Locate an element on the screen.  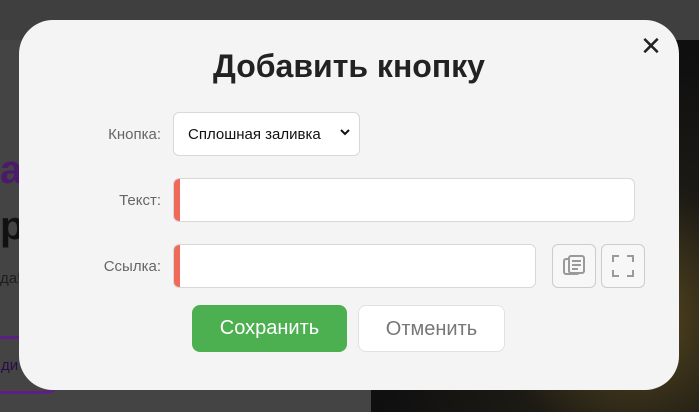
fullscreen-button is located at coordinates (623, 266).